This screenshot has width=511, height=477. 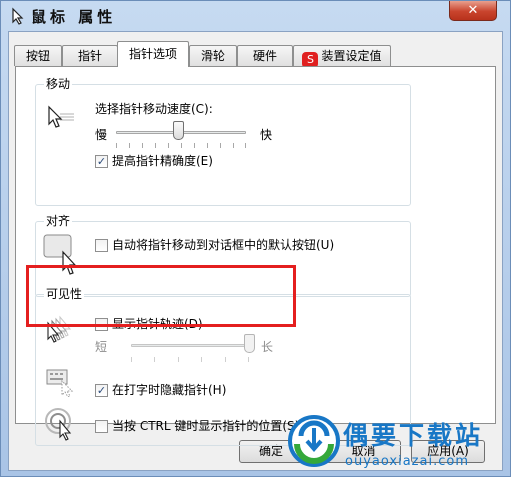 What do you see at coordinates (101, 245) in the screenshot?
I see `snap-to-default-checkbox` at bounding box center [101, 245].